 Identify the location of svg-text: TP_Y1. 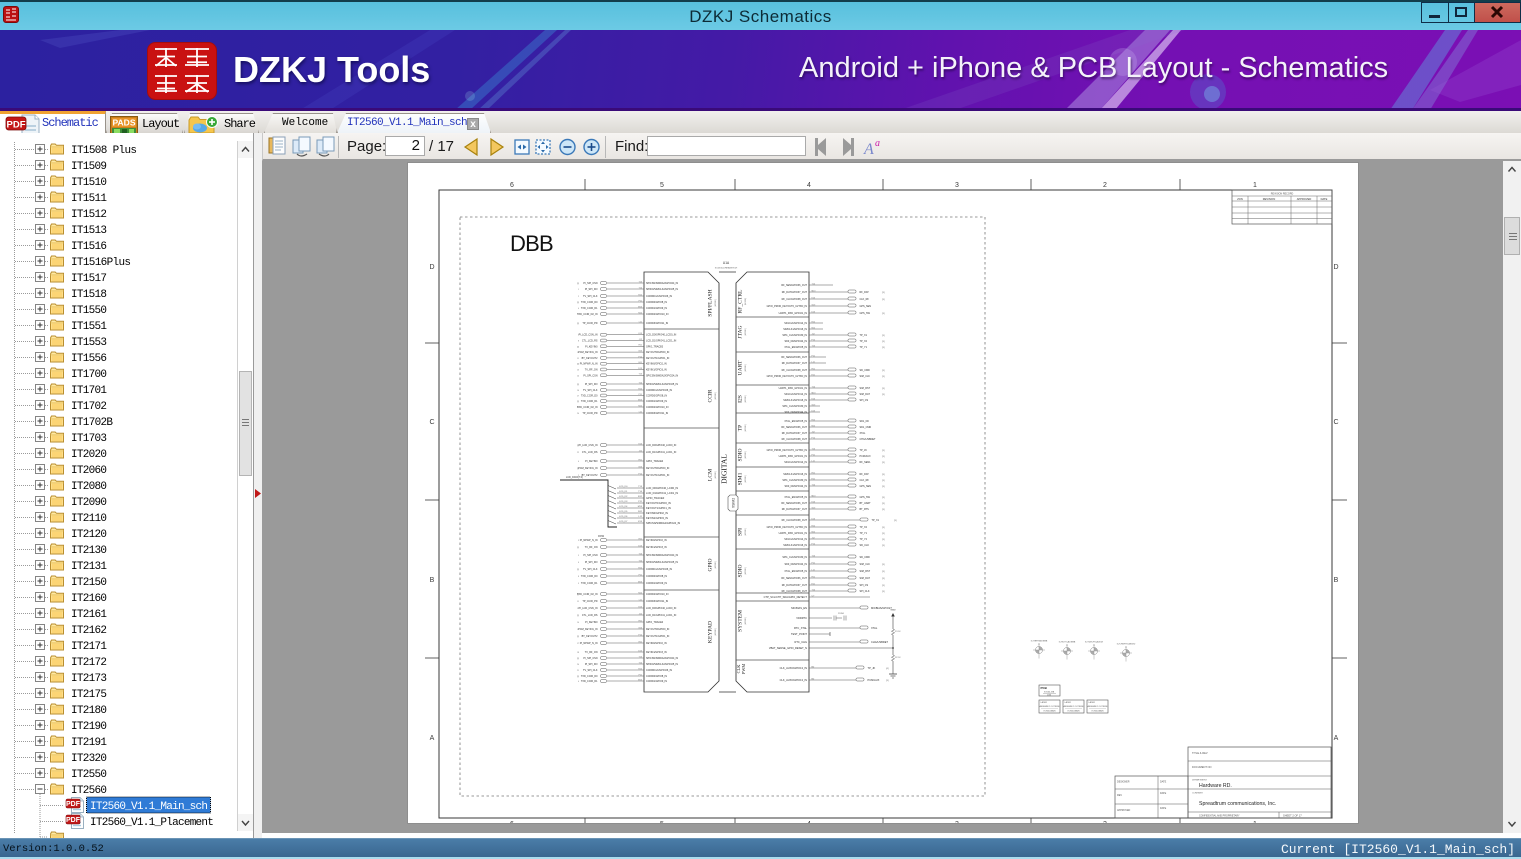
(864, 533).